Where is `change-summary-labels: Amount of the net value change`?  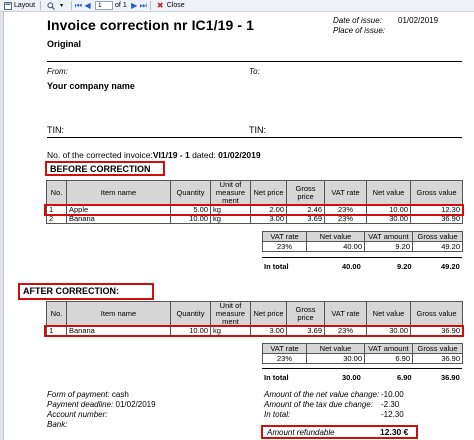
change-summary-labels: Amount of the net value change is located at coordinates (321, 405).